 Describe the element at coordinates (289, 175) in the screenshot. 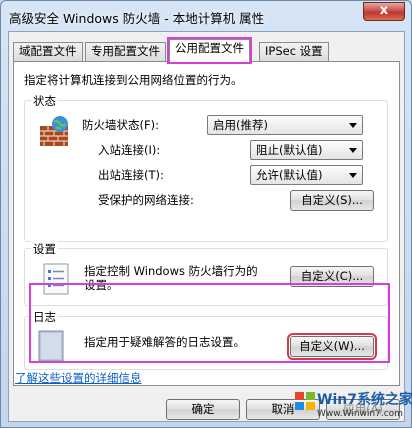

I see `outbound-value: 允许(默认值)` at that location.